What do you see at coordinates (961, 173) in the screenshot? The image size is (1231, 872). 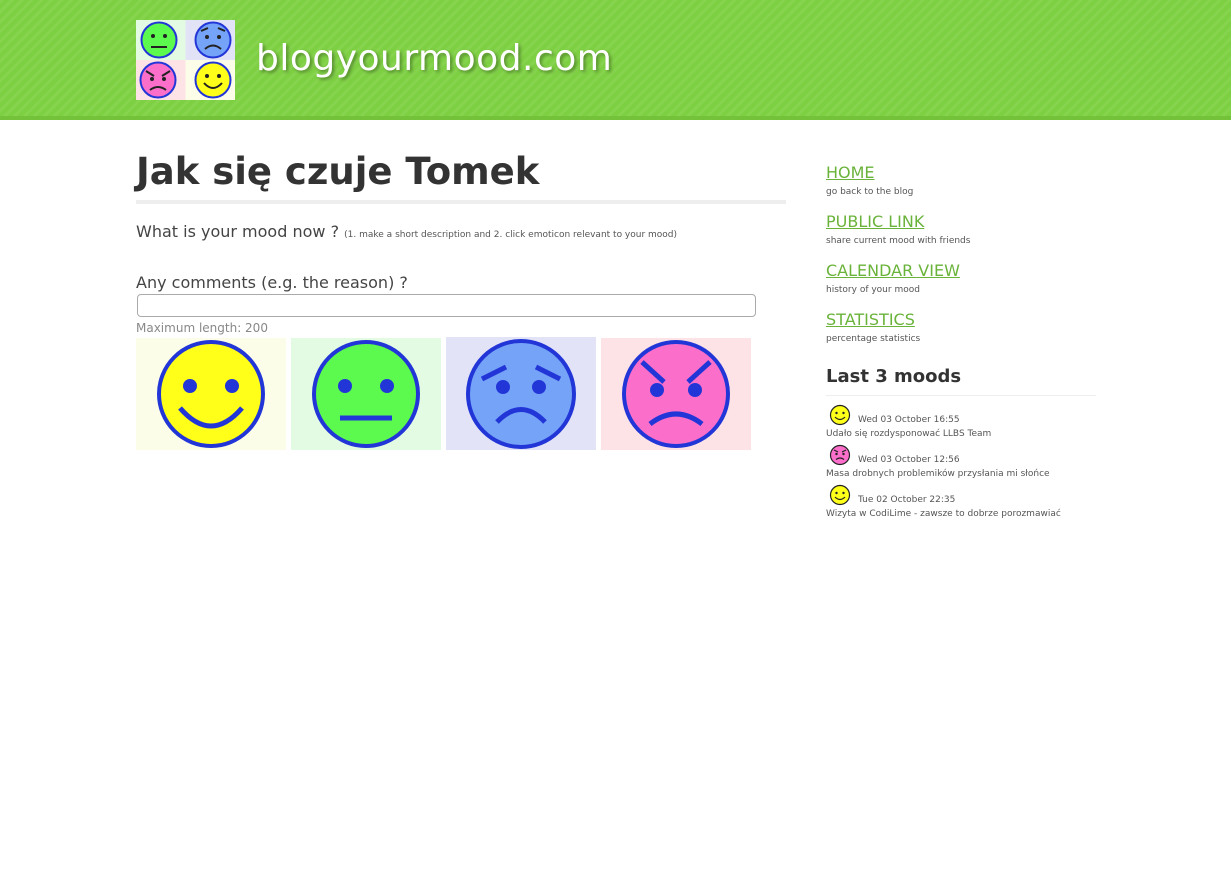 I see `nav-link-home: HOME` at bounding box center [961, 173].